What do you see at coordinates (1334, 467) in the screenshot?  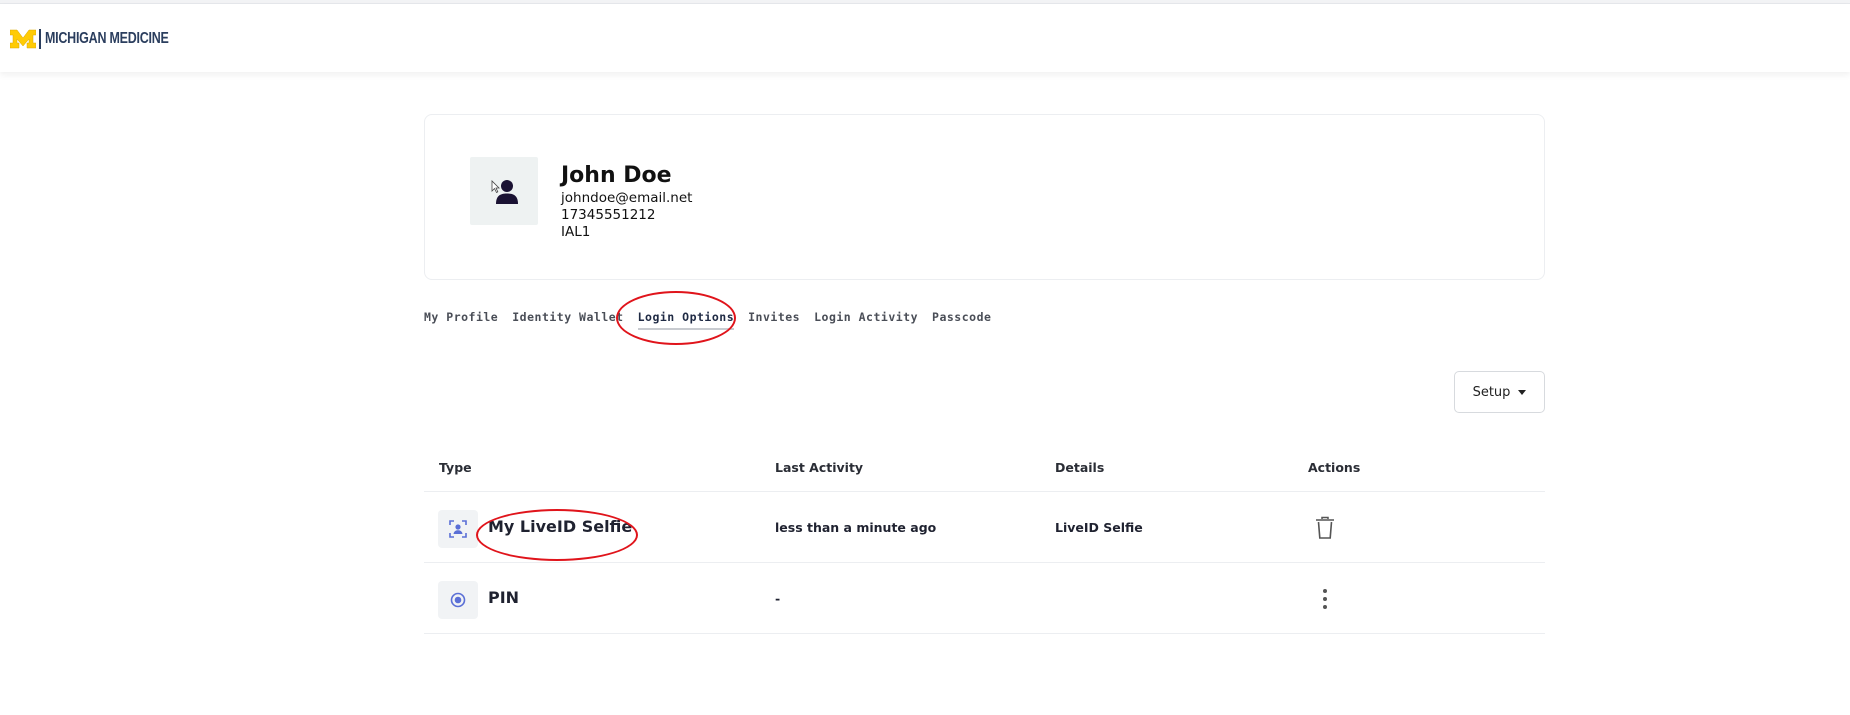 I see `column-header-actions: Actions` at bounding box center [1334, 467].